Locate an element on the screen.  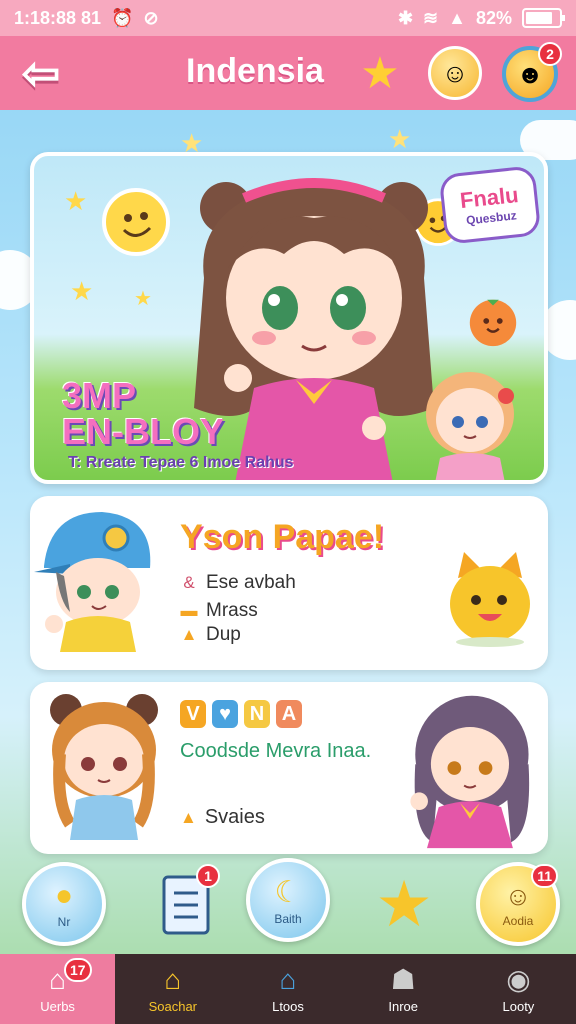
mascot-face-icon: ☺ is located at coordinates (518, 895).